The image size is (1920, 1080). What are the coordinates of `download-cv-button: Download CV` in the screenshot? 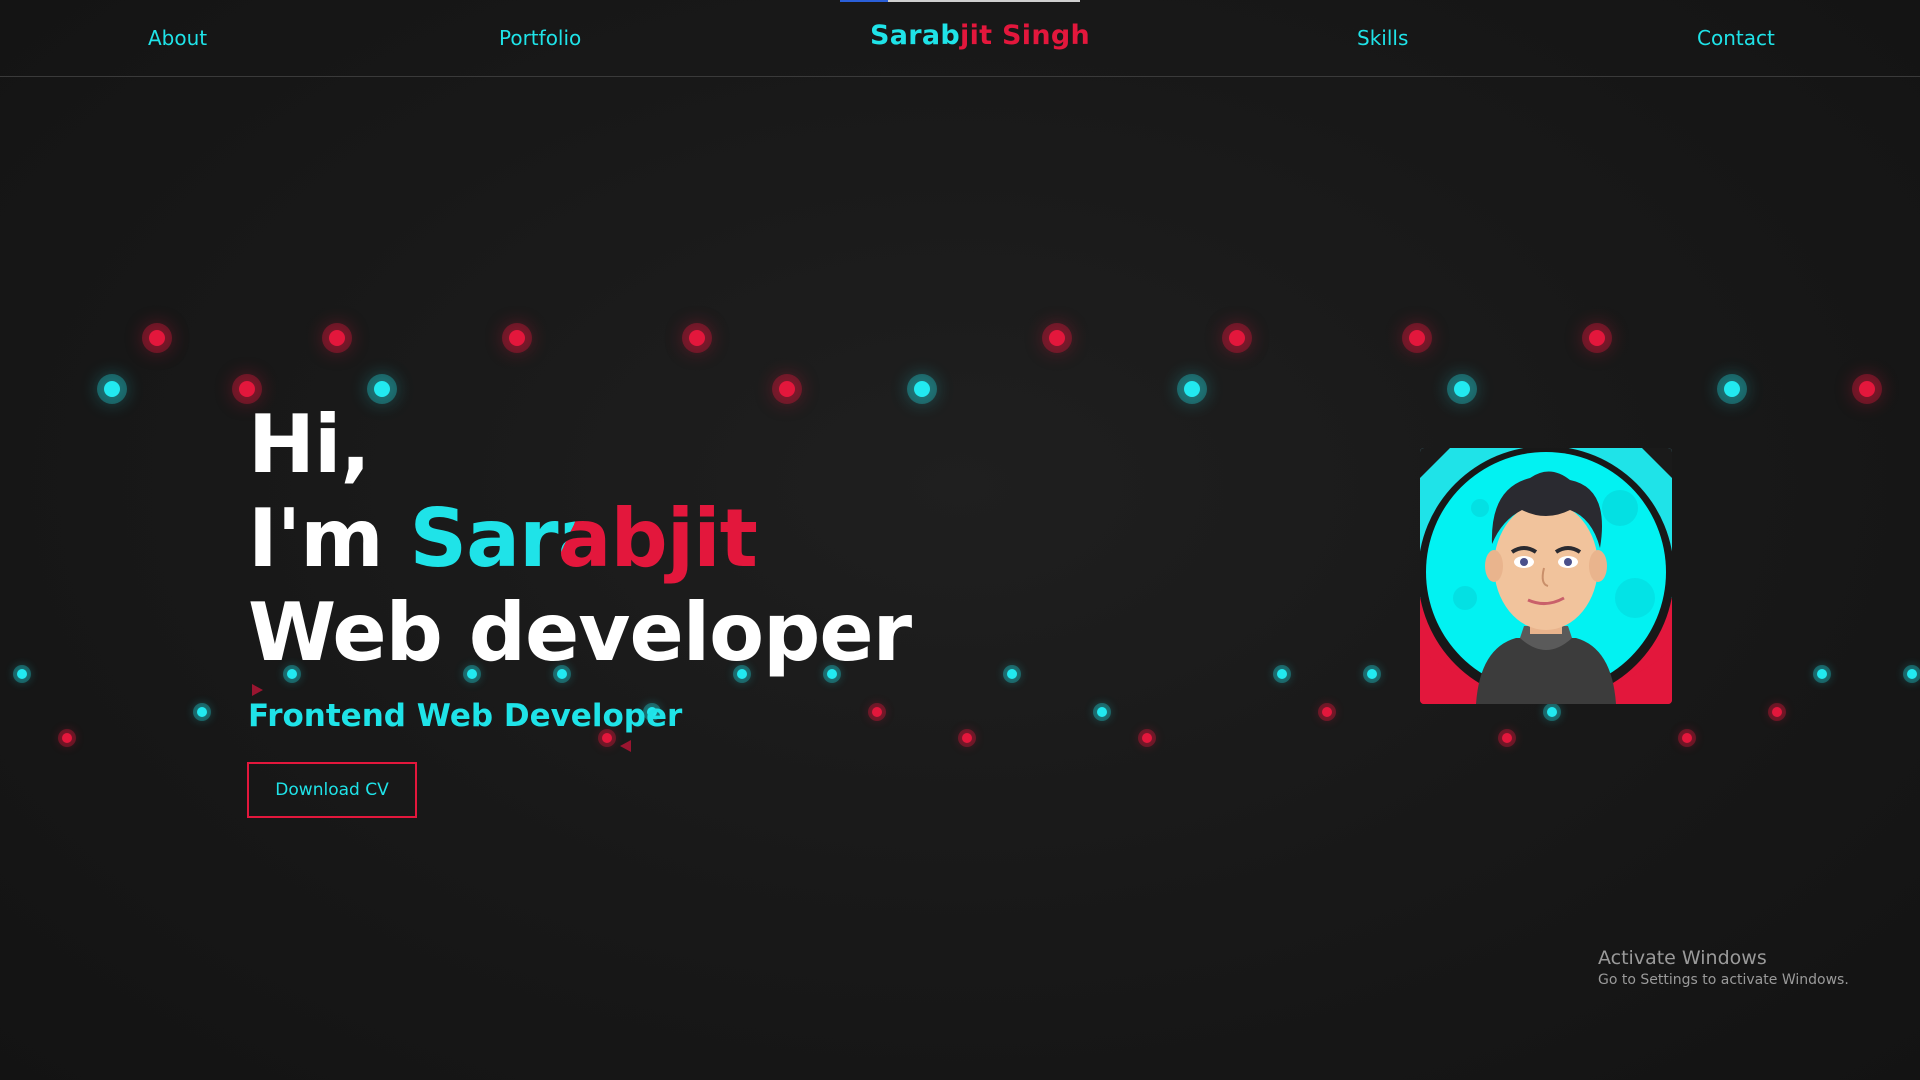 It's located at (332, 790).